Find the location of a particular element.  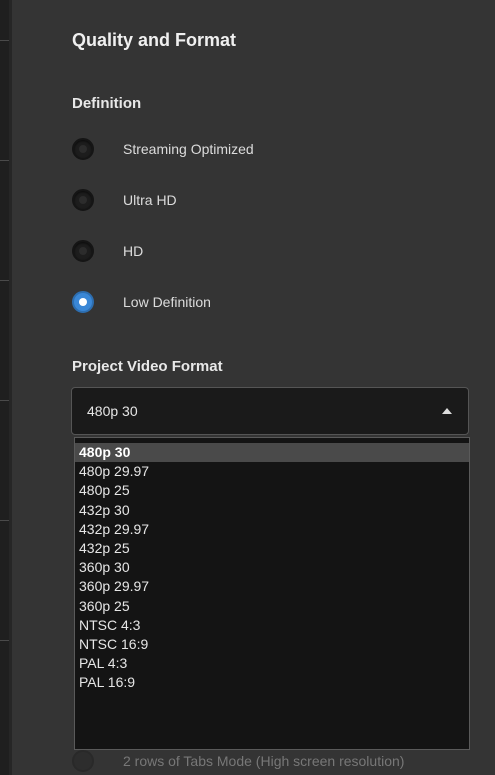

dropdown-option: 432p 30 is located at coordinates (272, 510).